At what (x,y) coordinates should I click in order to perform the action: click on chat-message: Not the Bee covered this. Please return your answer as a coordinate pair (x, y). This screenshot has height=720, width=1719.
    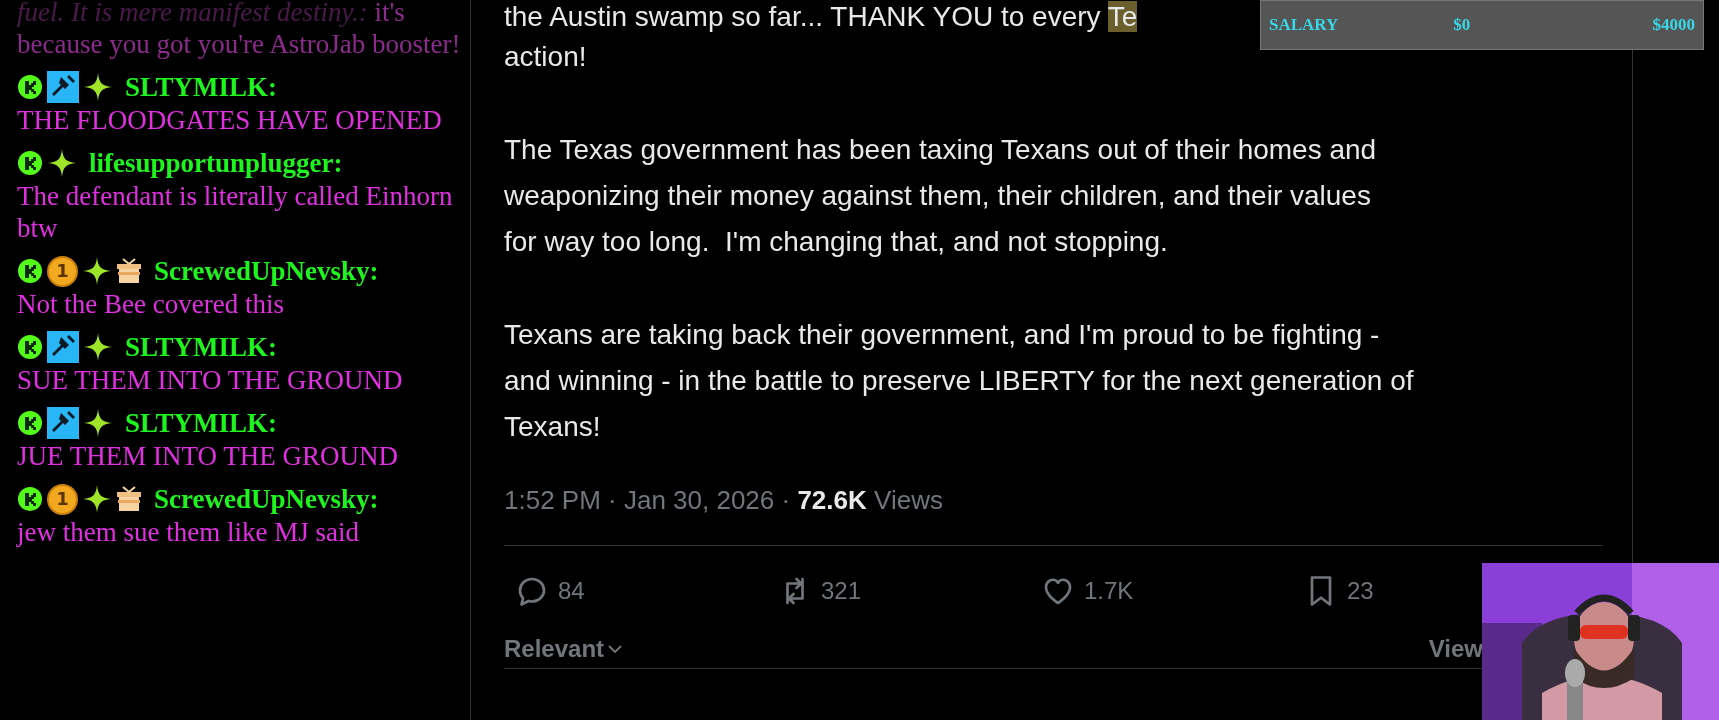
    Looking at the image, I should click on (151, 304).